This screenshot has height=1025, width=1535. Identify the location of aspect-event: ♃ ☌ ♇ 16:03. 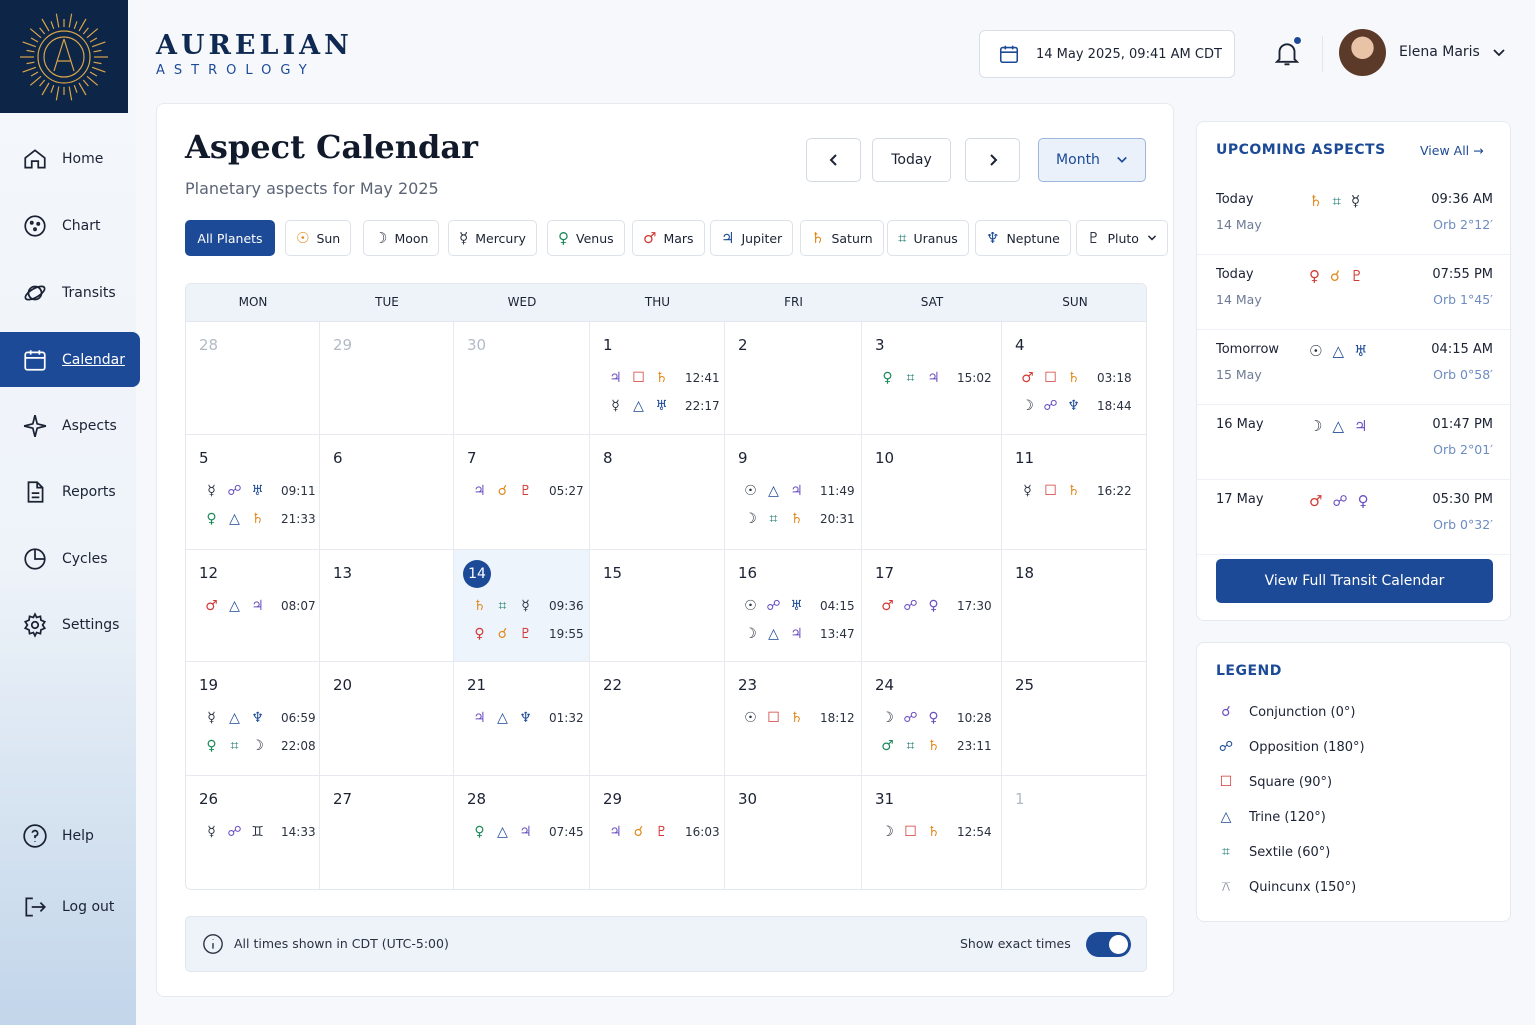
(661, 832).